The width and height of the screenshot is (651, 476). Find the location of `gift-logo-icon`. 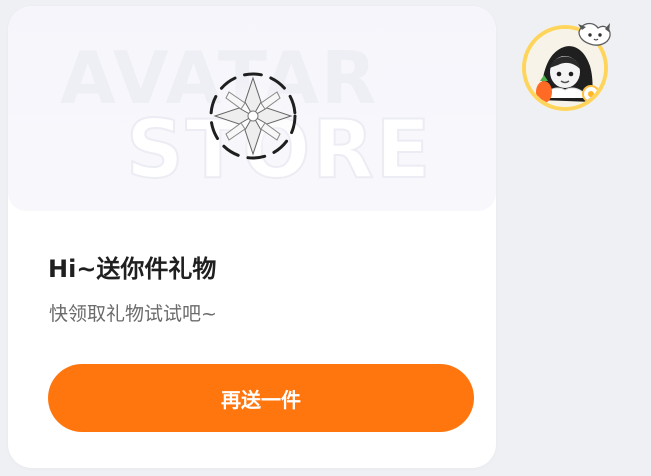

gift-logo-icon is located at coordinates (253, 116).